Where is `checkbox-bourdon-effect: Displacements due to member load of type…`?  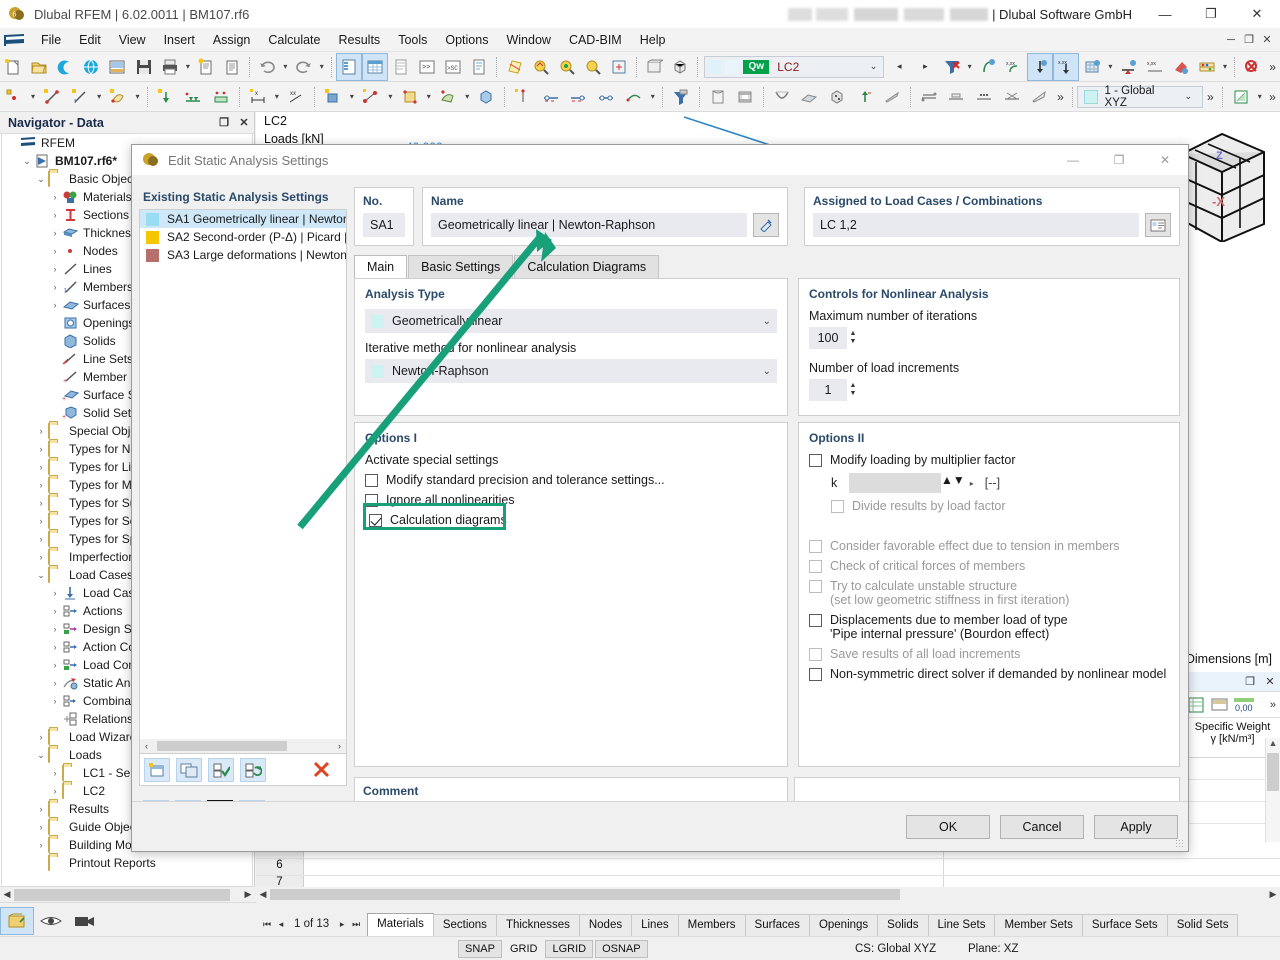
checkbox-bourdon-effect: Displacements due to member load of type… is located at coordinates (989, 627).